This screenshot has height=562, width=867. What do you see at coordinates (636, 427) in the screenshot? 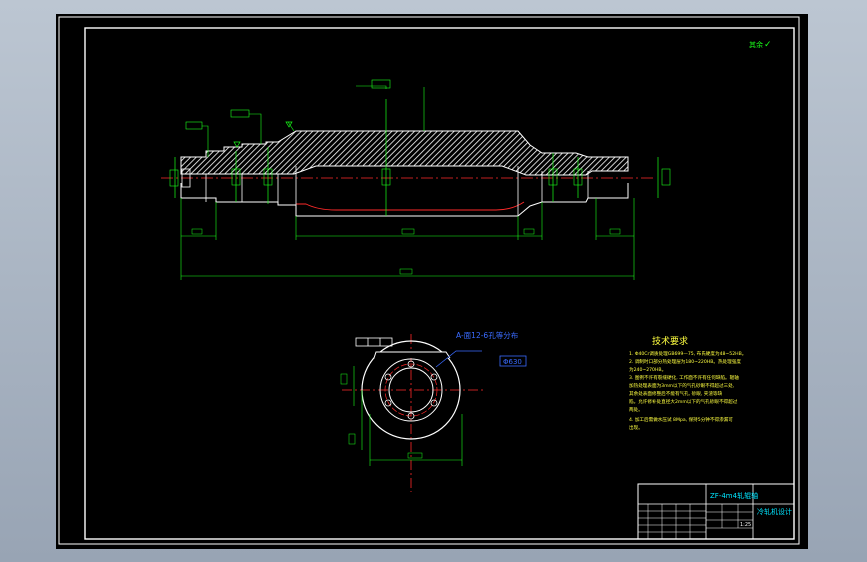
I see `tech-line-10: 出现。` at bounding box center [636, 427].